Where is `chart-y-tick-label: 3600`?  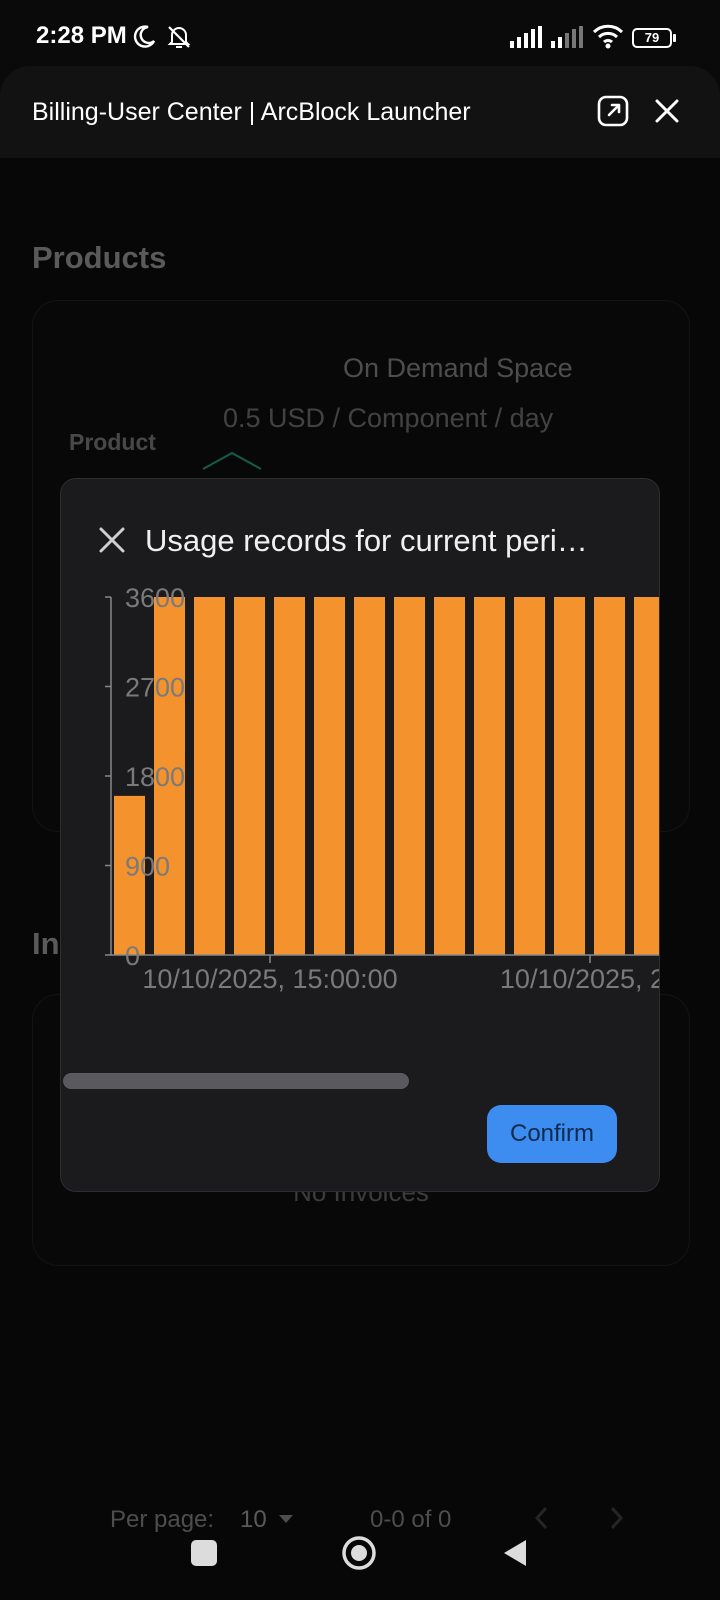 chart-y-tick-label: 3600 is located at coordinates (155, 598).